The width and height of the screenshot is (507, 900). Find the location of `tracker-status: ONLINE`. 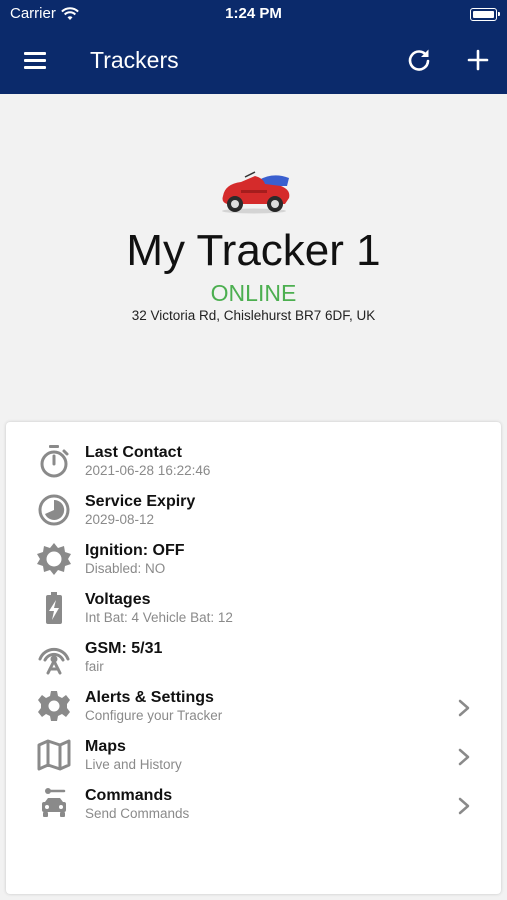

tracker-status: ONLINE is located at coordinates (253, 293).